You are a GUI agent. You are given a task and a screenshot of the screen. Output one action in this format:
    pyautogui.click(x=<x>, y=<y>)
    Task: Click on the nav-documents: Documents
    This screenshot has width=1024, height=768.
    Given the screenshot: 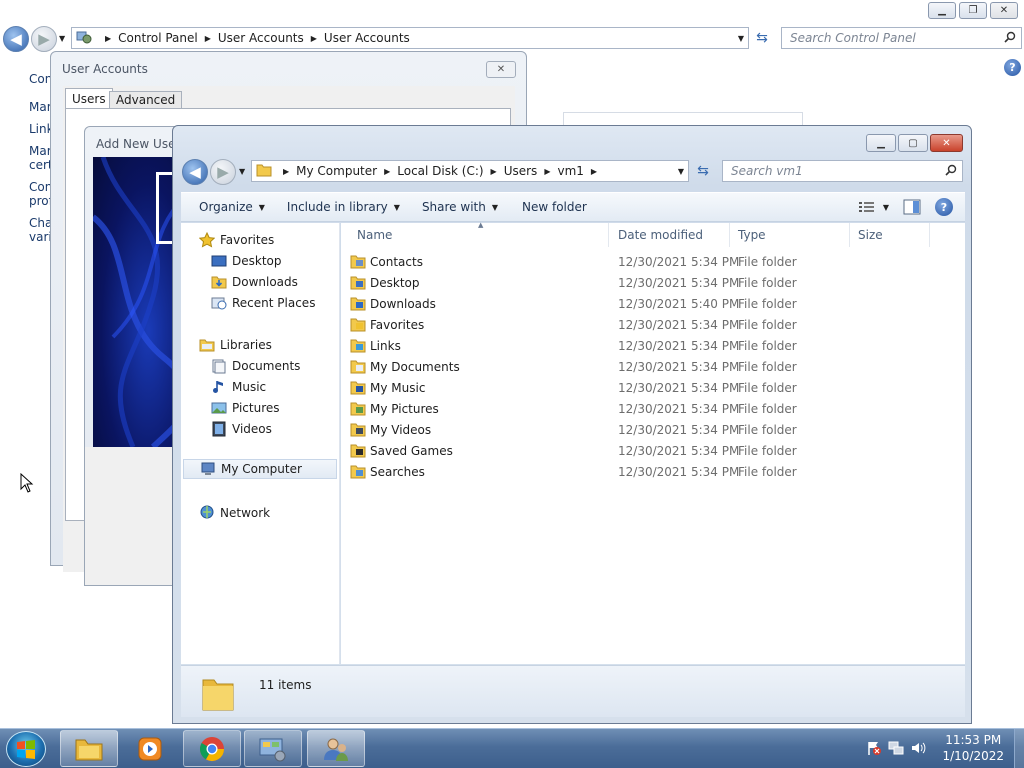 What is the action you would take?
    pyautogui.click(x=255, y=366)
    